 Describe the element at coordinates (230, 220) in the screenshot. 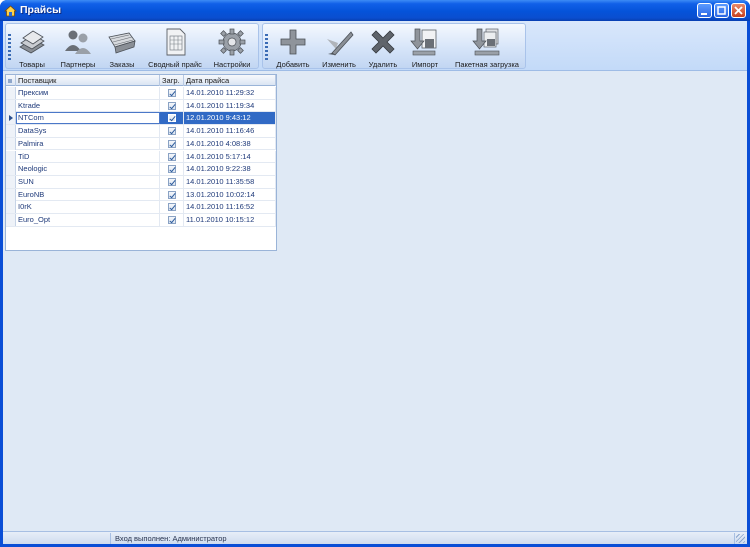

I see `cell-date: 11.01.2010 10:15:12` at that location.